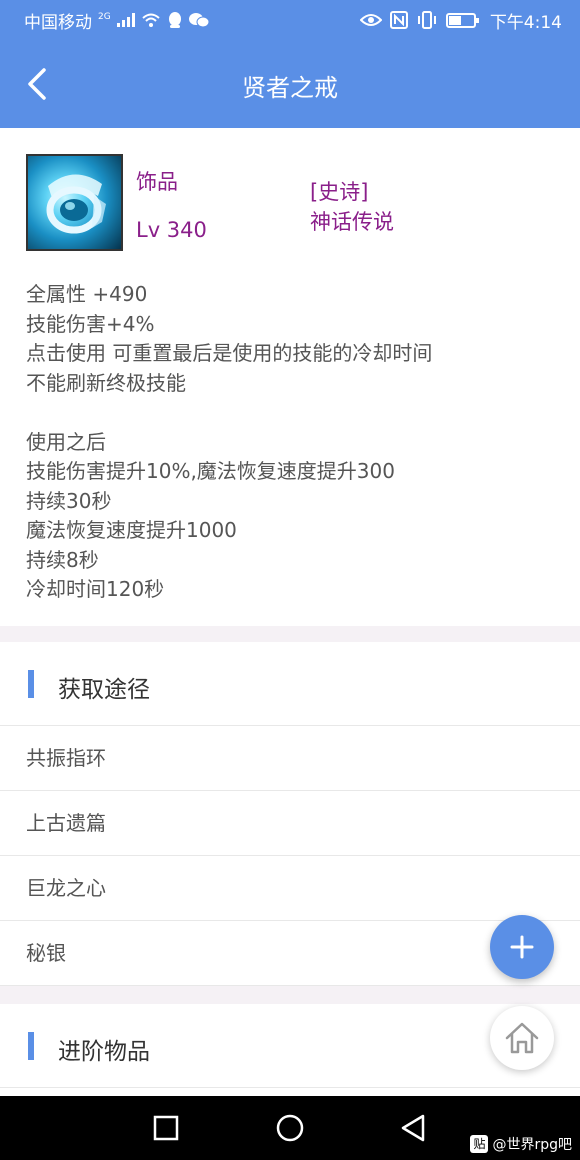 The height and width of the screenshot is (1160, 580). Describe the element at coordinates (95, 589) in the screenshot. I see `description-line: 冷却时间120秒` at that location.